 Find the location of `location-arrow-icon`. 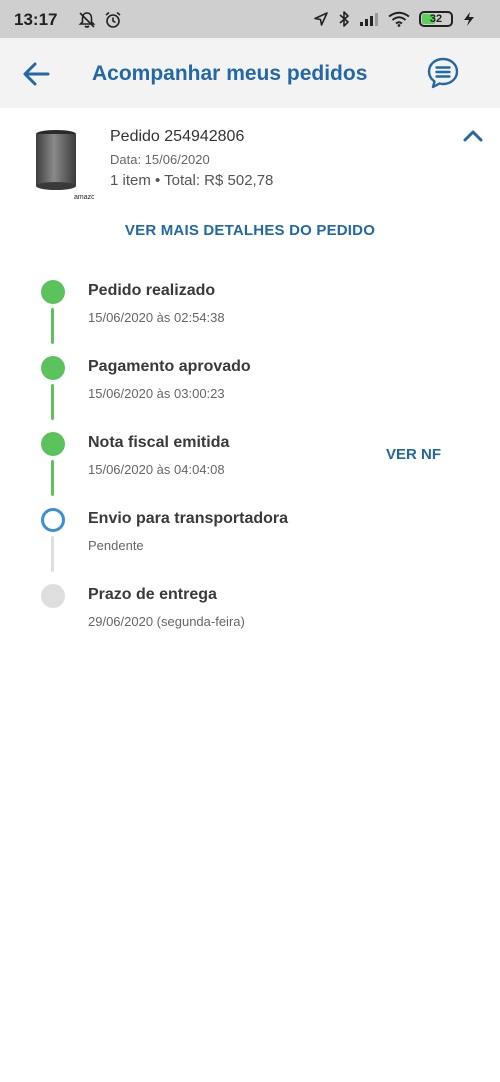

location-arrow-icon is located at coordinates (321, 19).